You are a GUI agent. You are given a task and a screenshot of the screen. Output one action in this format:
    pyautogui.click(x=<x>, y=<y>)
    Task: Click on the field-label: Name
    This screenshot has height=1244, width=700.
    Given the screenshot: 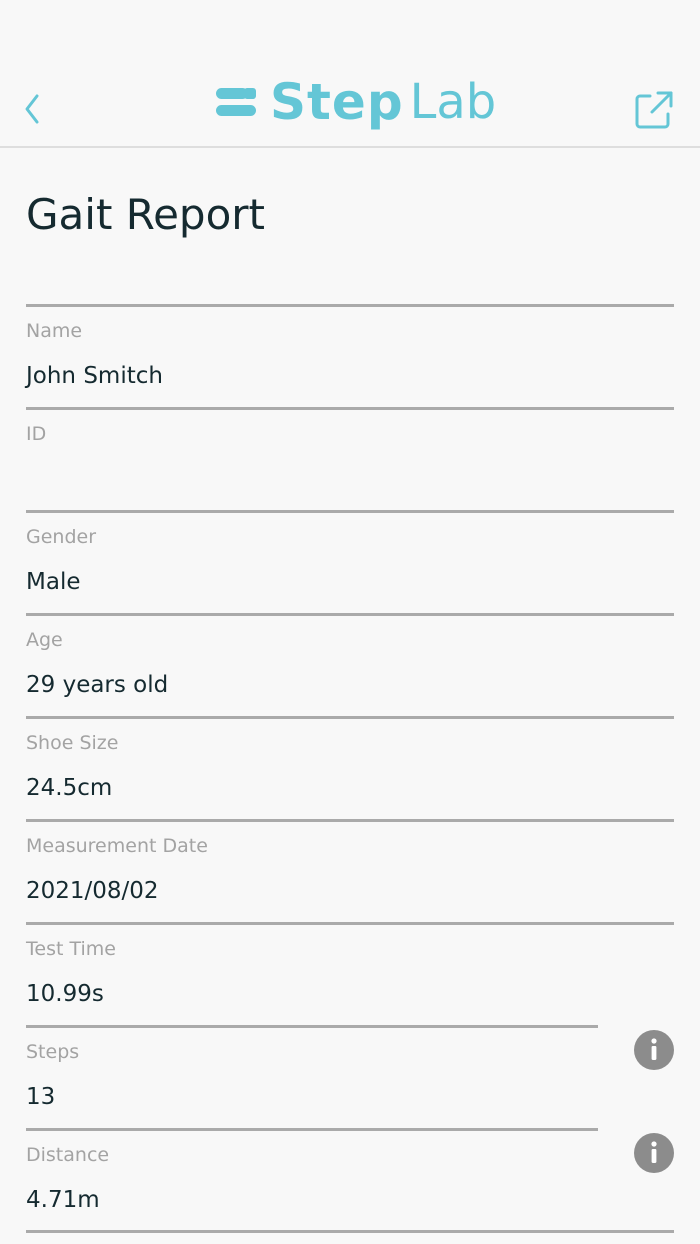 What is the action you would take?
    pyautogui.click(x=54, y=331)
    